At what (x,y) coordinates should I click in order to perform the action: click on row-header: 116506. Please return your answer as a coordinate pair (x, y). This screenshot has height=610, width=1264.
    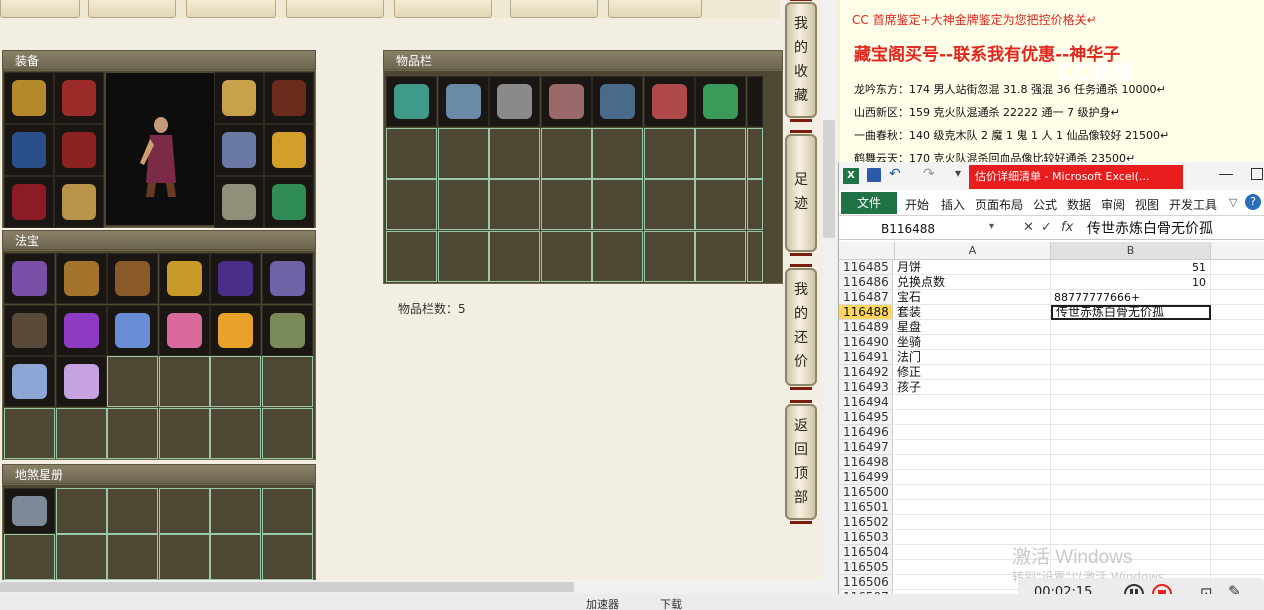
    Looking at the image, I should click on (866, 582).